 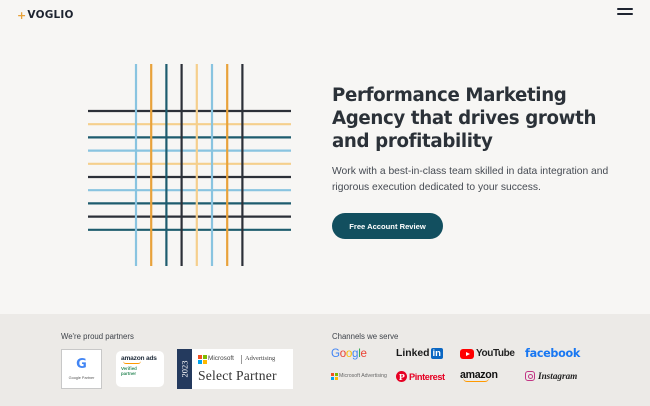 I want to click on ms-divider, so click(x=241, y=359).